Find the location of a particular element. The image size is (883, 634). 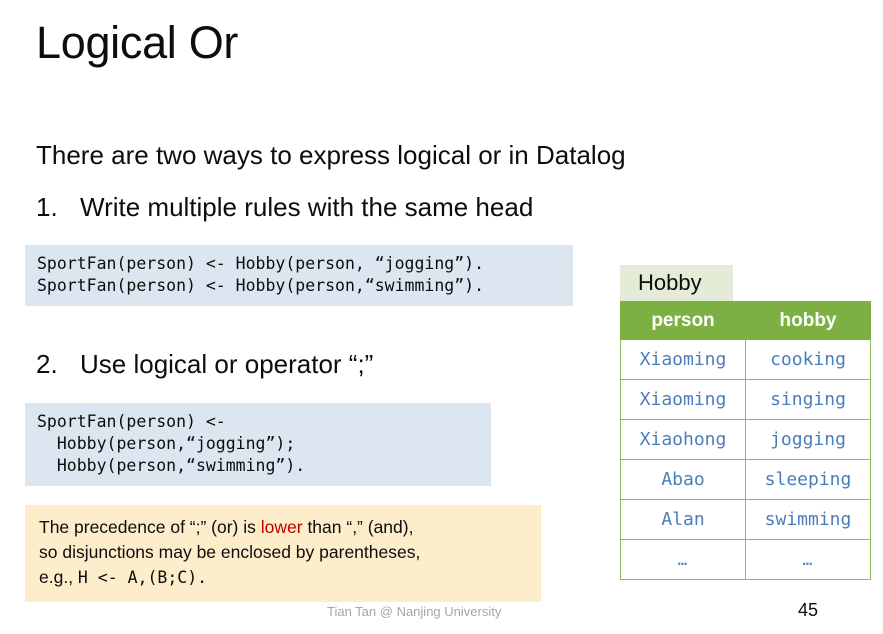

table-row: Abao sleeping is located at coordinates (745, 479).